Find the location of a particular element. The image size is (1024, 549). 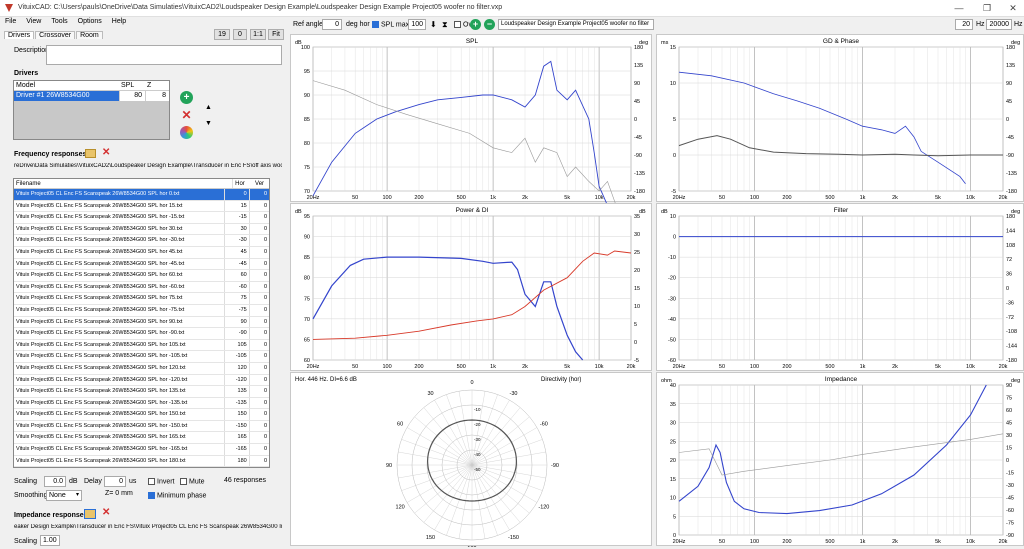

open-folder-icon is located at coordinates (90, 153).